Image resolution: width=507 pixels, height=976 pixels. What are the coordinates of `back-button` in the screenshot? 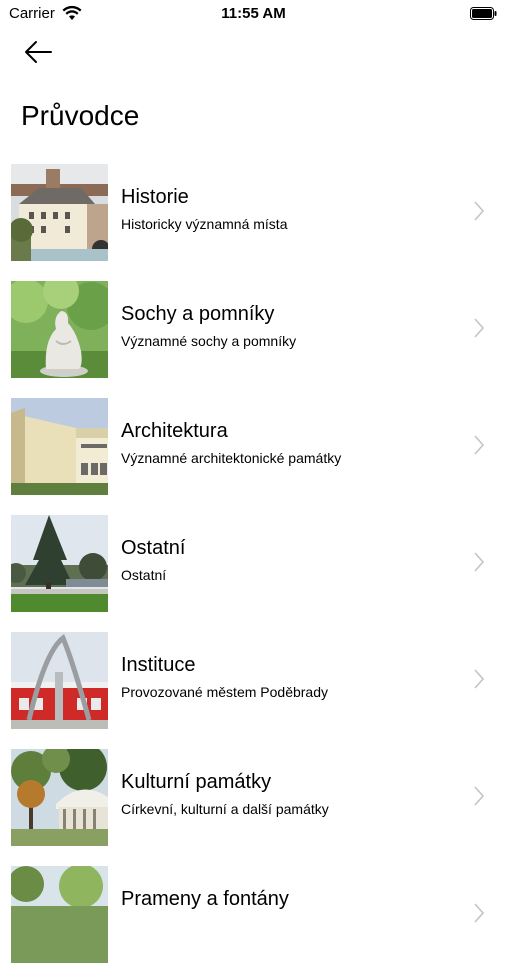 It's located at (38, 52).